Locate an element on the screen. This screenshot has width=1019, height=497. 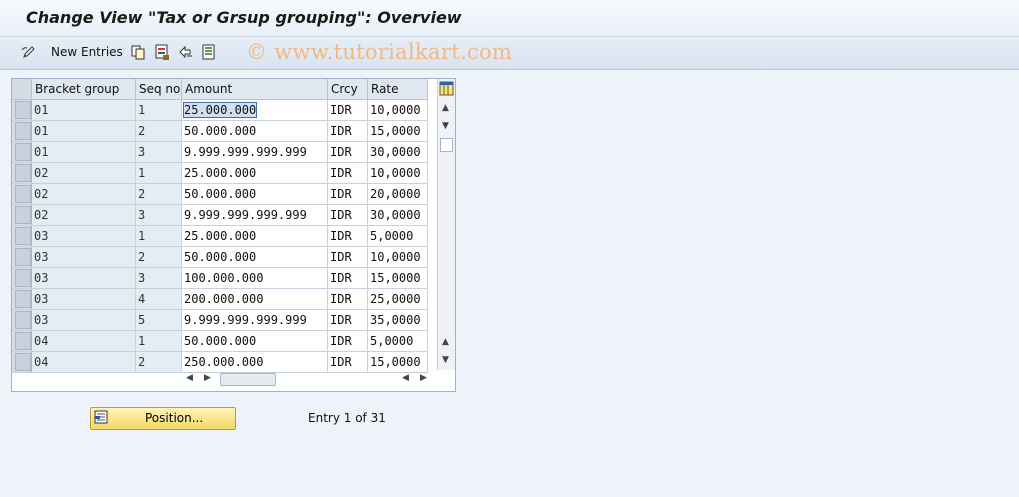
cell-bracket-group: 01 is located at coordinates (83, 152).